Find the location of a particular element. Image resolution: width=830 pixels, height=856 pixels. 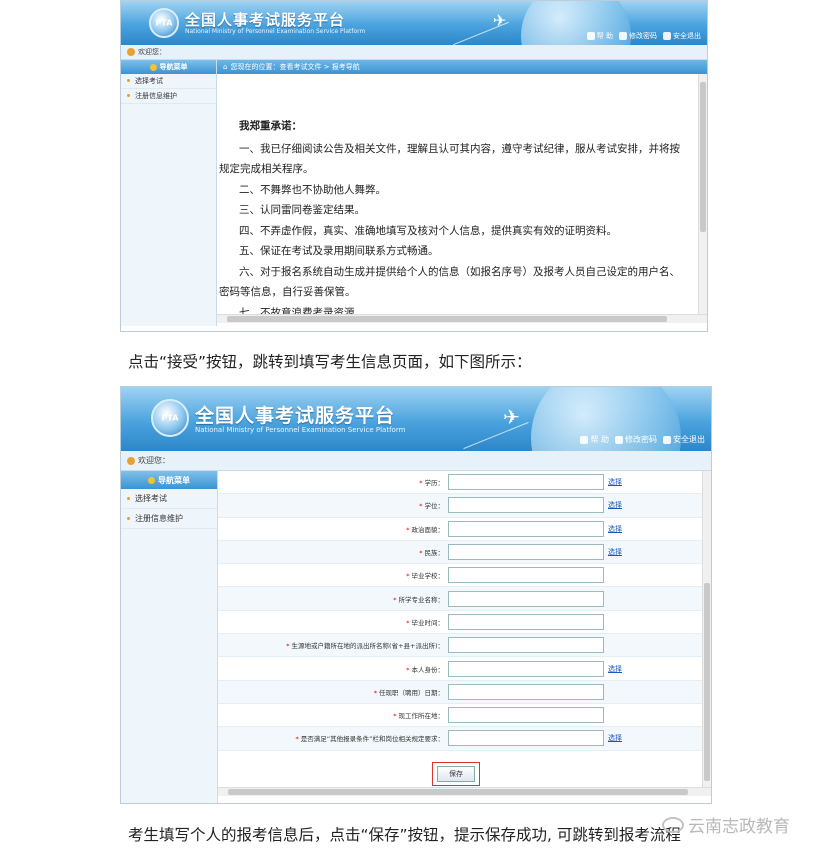

save-button: 保存 is located at coordinates (456, 774).